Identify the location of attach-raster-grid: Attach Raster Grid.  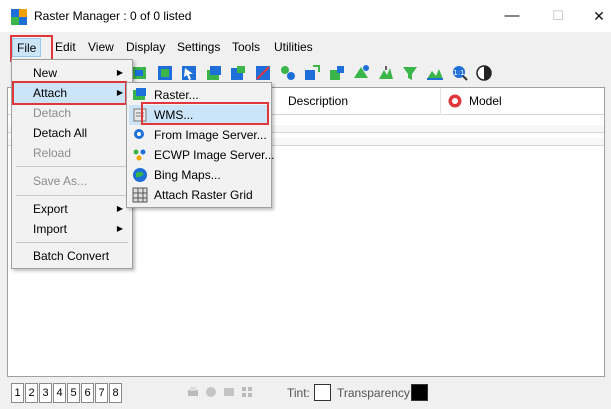
(199, 195).